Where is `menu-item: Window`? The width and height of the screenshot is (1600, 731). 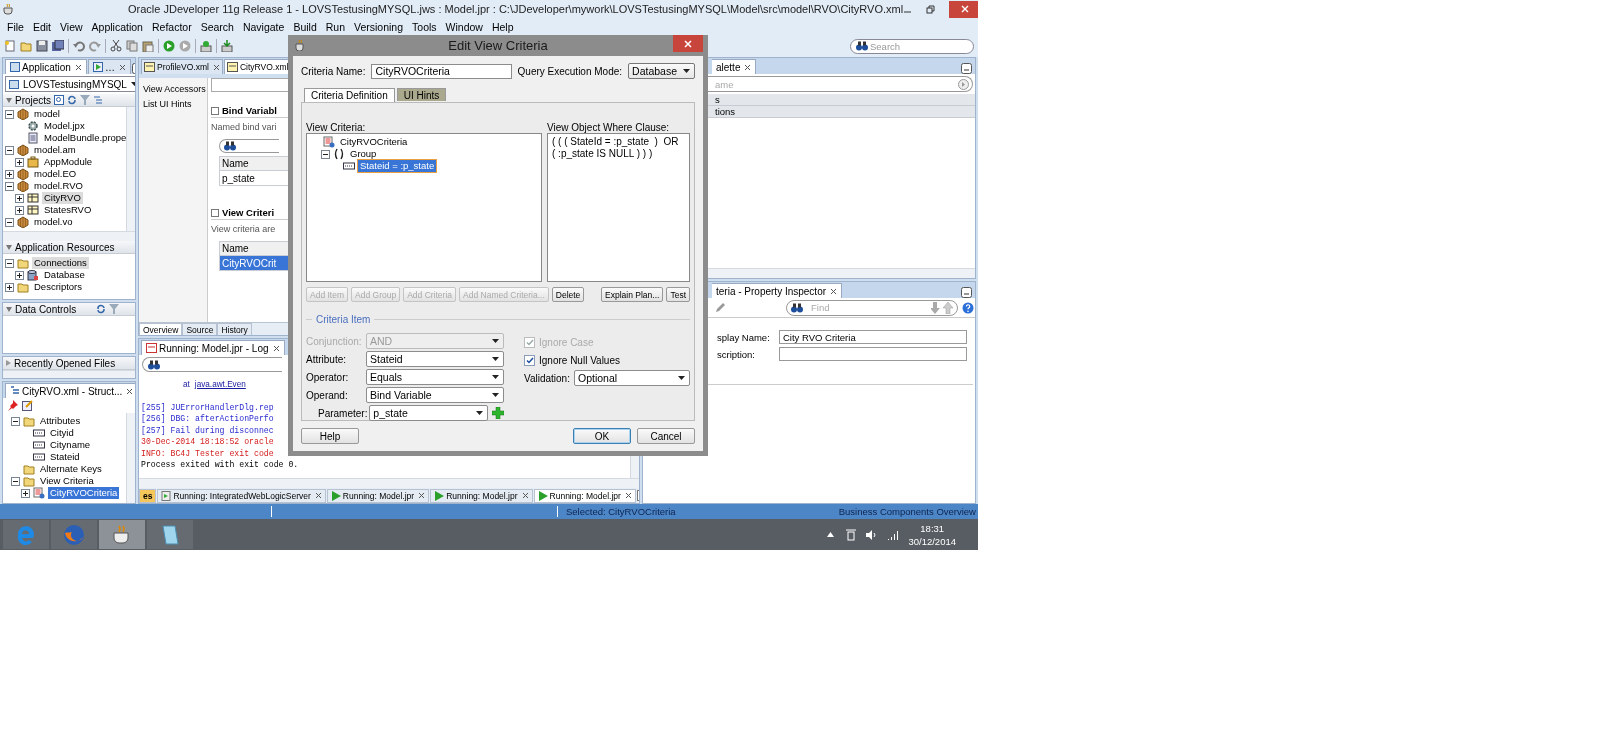 menu-item: Window is located at coordinates (465, 26).